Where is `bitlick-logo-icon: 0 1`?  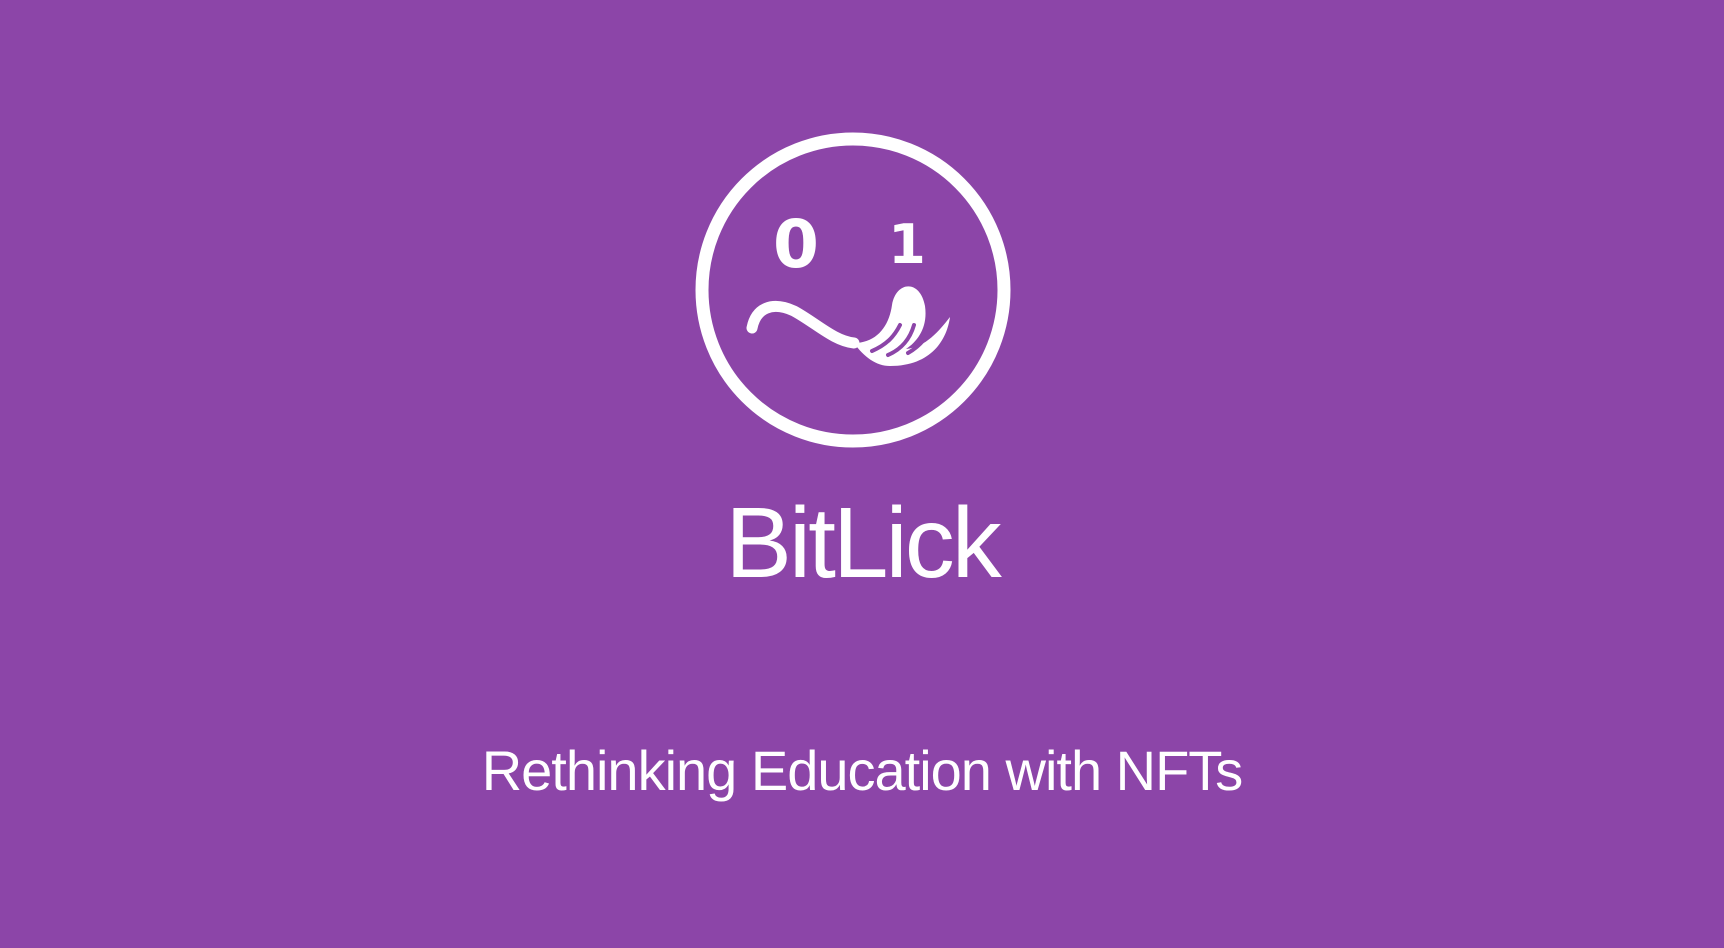
bitlick-logo-icon: 0 1 is located at coordinates (853, 290).